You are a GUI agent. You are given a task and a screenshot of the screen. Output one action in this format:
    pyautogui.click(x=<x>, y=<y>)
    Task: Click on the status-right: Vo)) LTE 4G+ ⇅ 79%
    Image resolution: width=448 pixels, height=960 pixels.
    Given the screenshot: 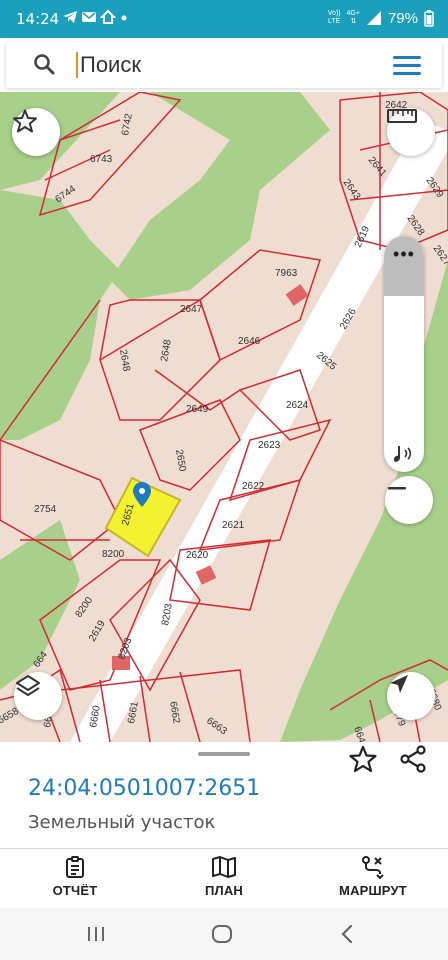 What is the action you would take?
    pyautogui.click(x=381, y=18)
    